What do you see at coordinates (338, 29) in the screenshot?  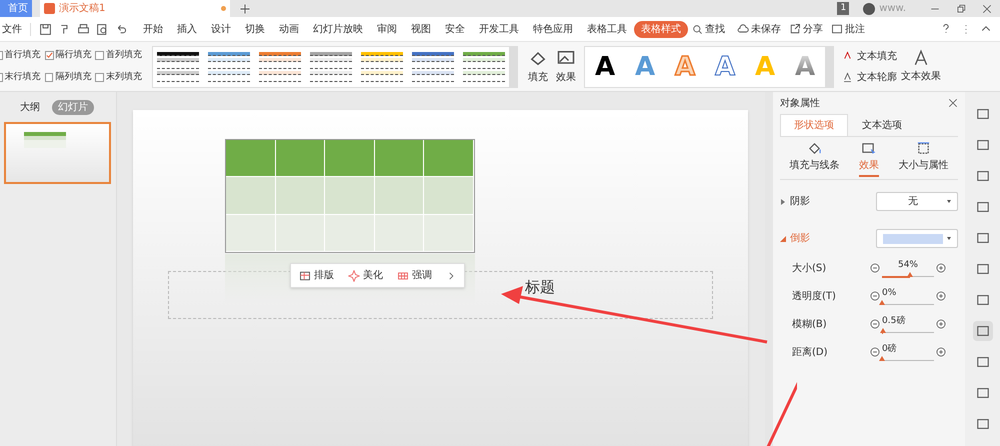 I see `menu-tab: 幻灯片放映` at bounding box center [338, 29].